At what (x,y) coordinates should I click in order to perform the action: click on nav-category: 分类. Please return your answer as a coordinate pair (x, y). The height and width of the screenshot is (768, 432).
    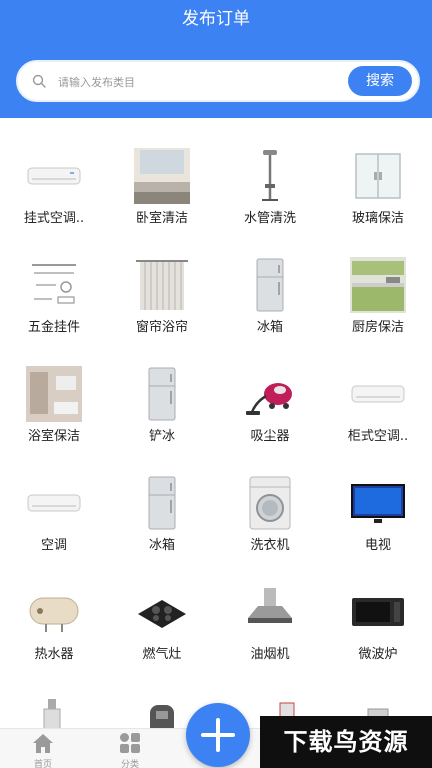
    Looking at the image, I should click on (130, 748).